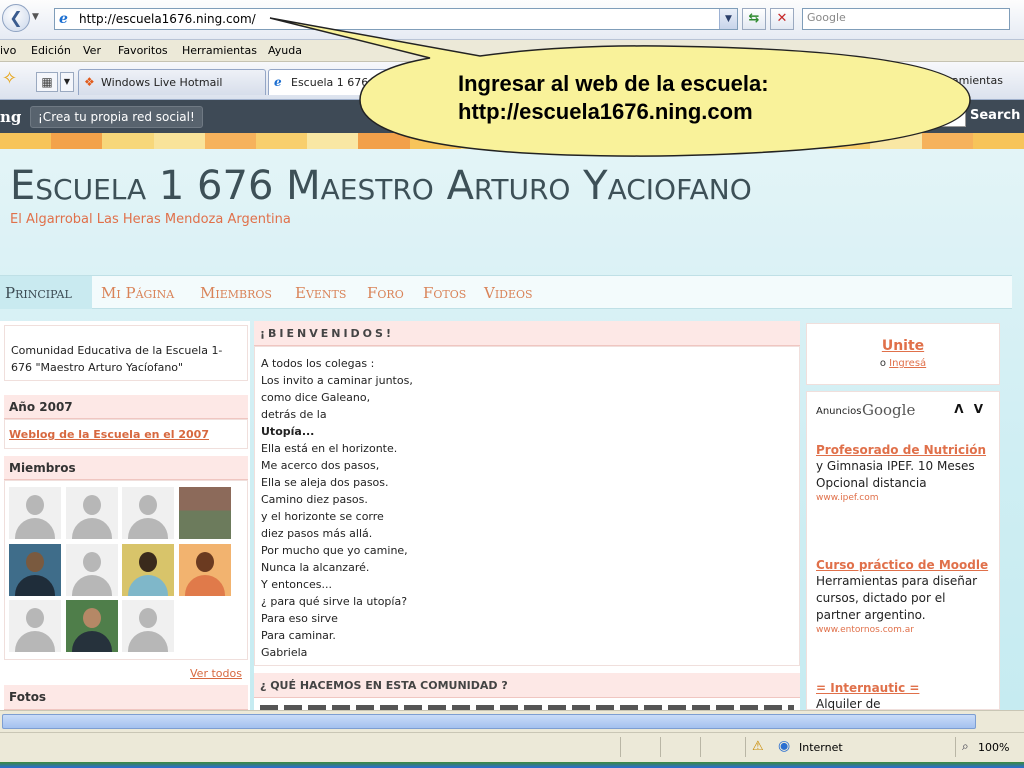 The height and width of the screenshot is (768, 1024). I want to click on ad-title-link: = Internautic =, so click(904, 688).